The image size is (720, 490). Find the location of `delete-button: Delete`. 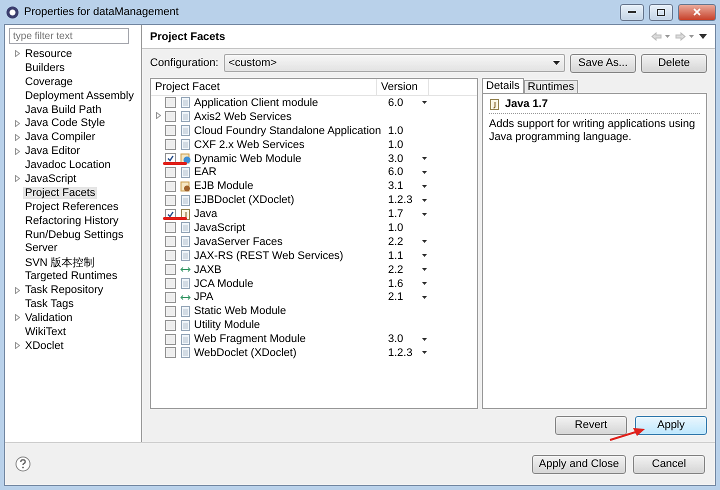

delete-button: Delete is located at coordinates (674, 63).